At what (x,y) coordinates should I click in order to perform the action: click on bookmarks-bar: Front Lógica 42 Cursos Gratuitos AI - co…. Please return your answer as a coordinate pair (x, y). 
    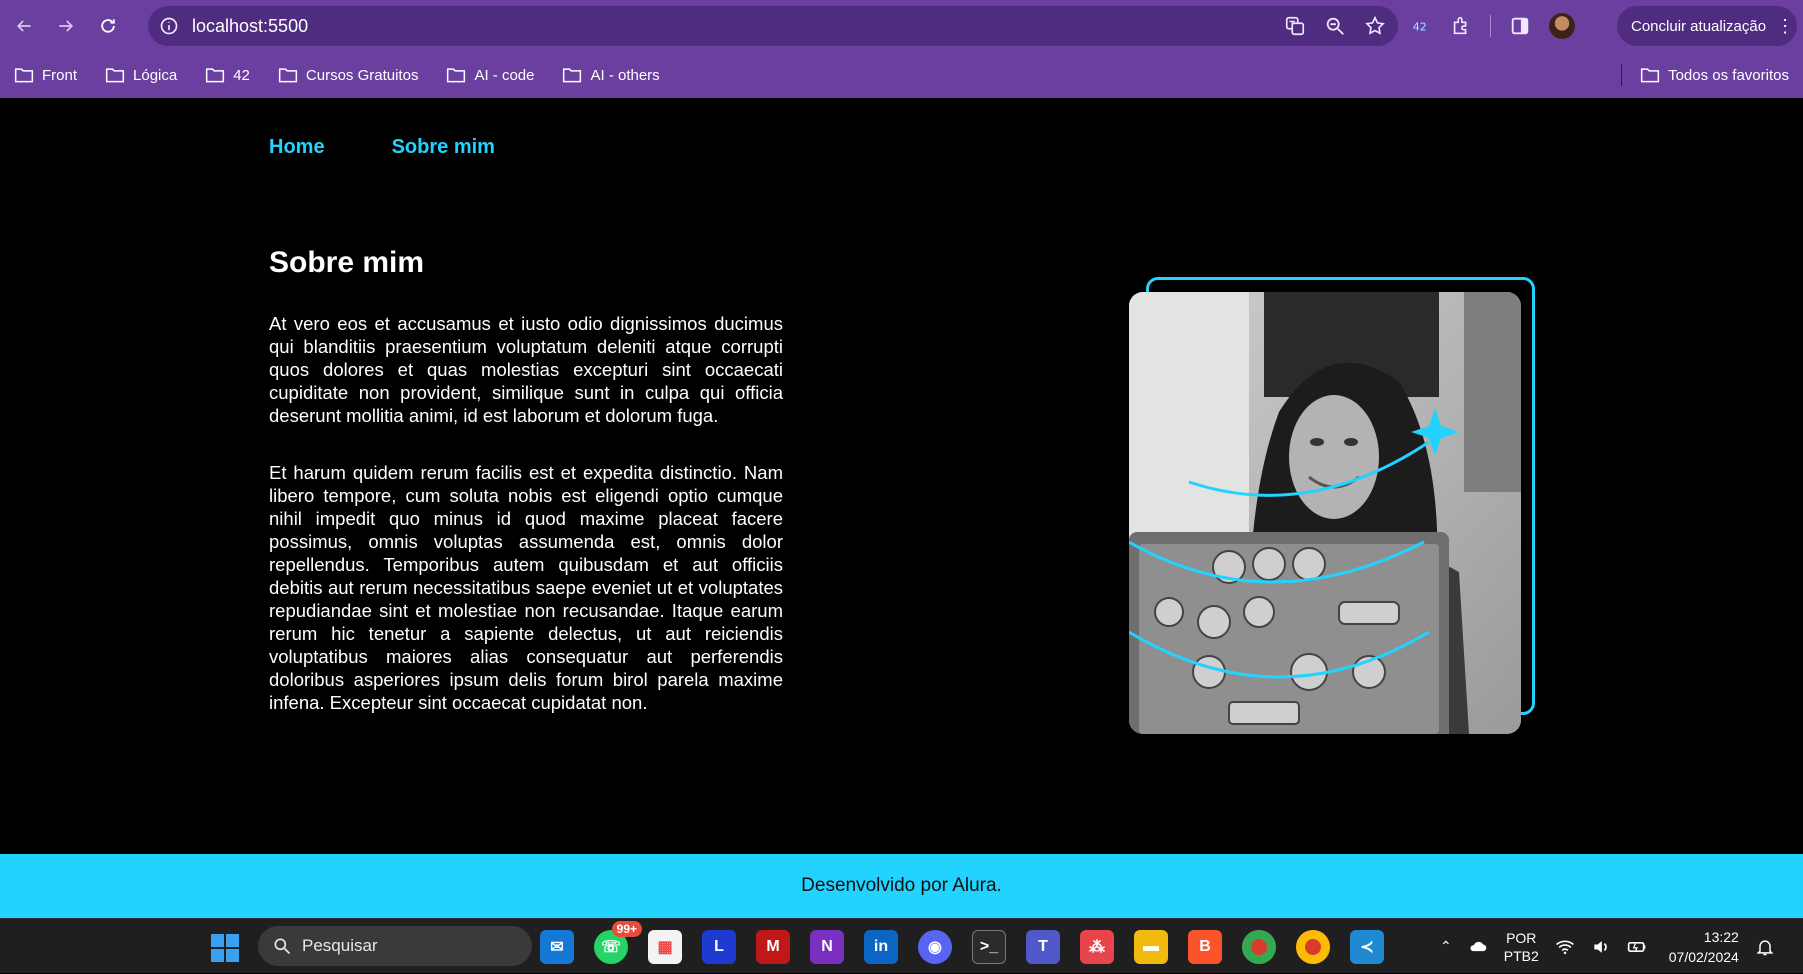
    Looking at the image, I should click on (901, 75).